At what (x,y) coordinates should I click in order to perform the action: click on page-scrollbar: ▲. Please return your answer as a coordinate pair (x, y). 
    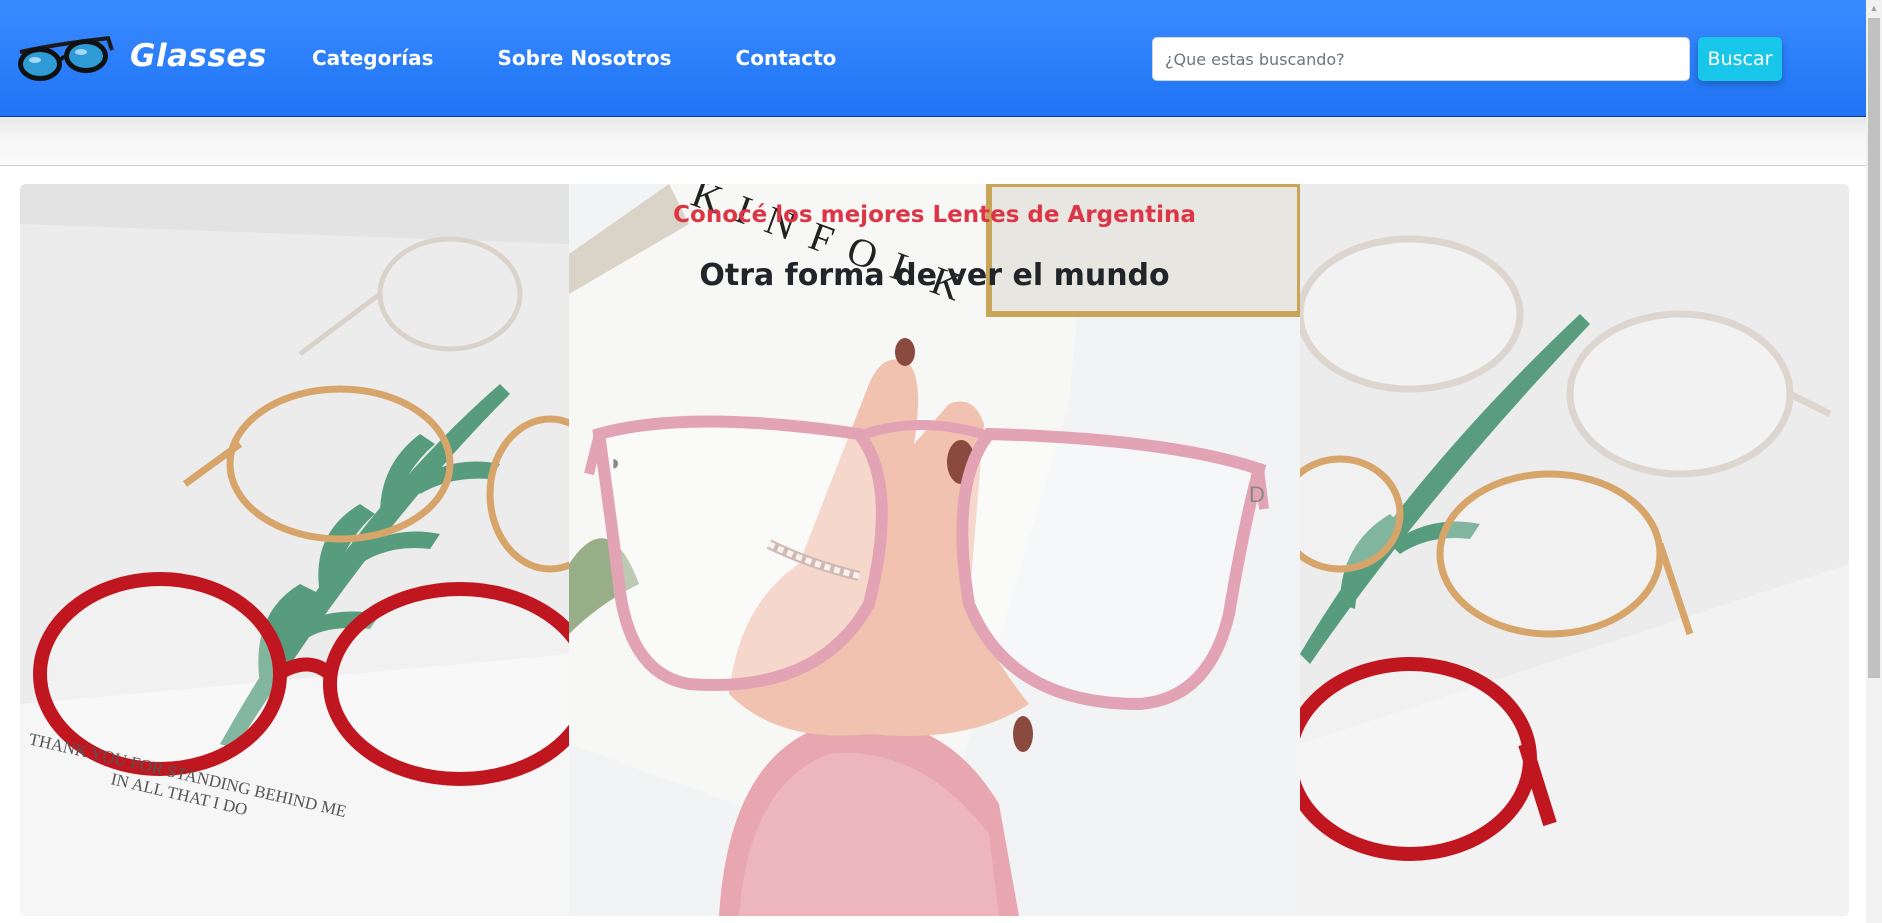
    Looking at the image, I should click on (1874, 461).